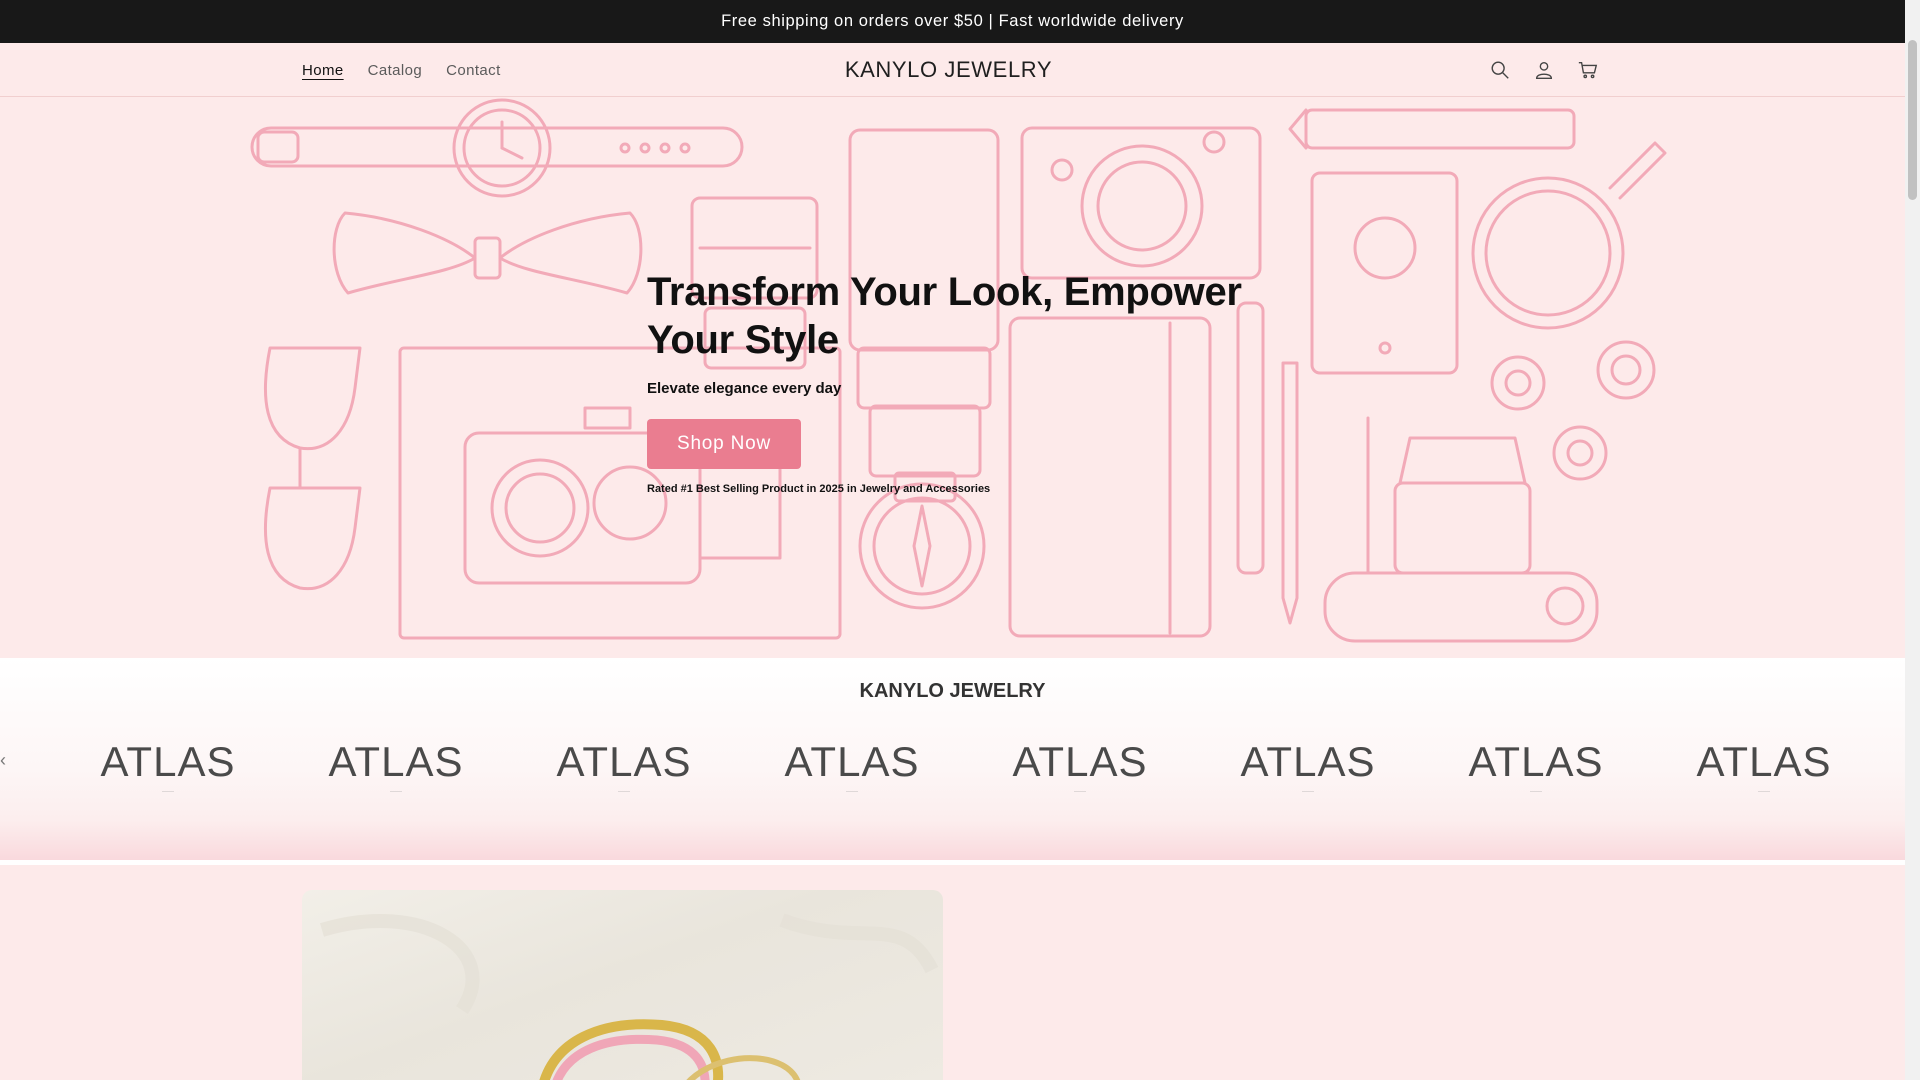 The width and height of the screenshot is (1920, 1080). What do you see at coordinates (952, 691) in the screenshot?
I see `brands-title: KANYLO JEWELRY` at bounding box center [952, 691].